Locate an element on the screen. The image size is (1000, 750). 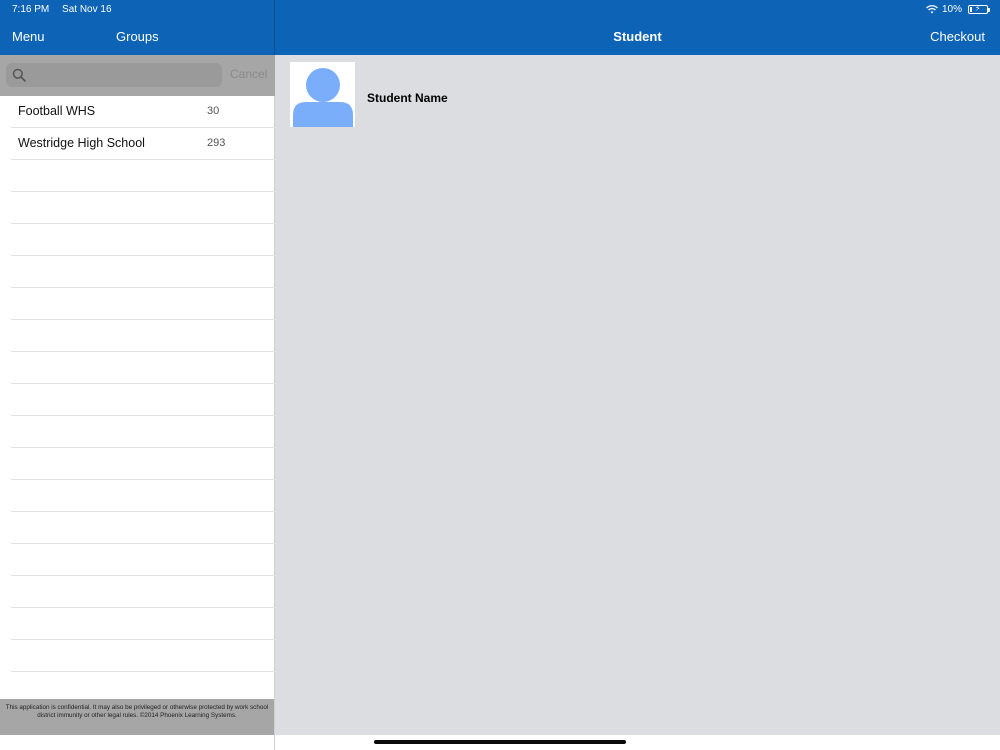
search-input is located at coordinates (123, 75).